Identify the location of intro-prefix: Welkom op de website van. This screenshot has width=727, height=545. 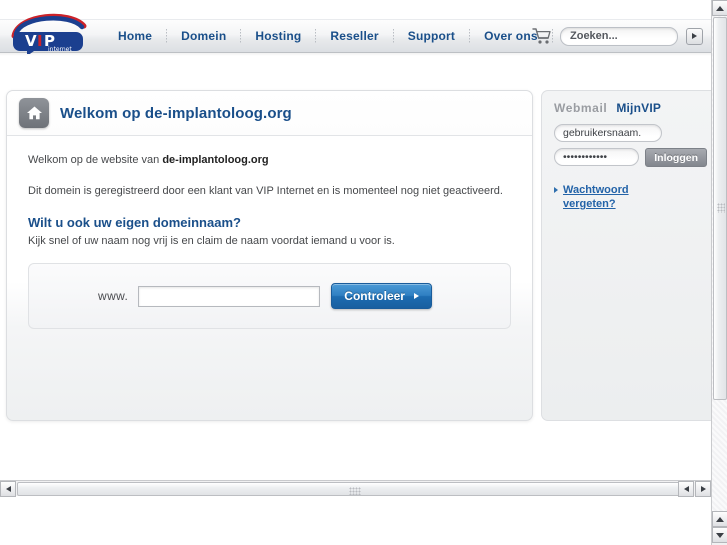
(95, 160).